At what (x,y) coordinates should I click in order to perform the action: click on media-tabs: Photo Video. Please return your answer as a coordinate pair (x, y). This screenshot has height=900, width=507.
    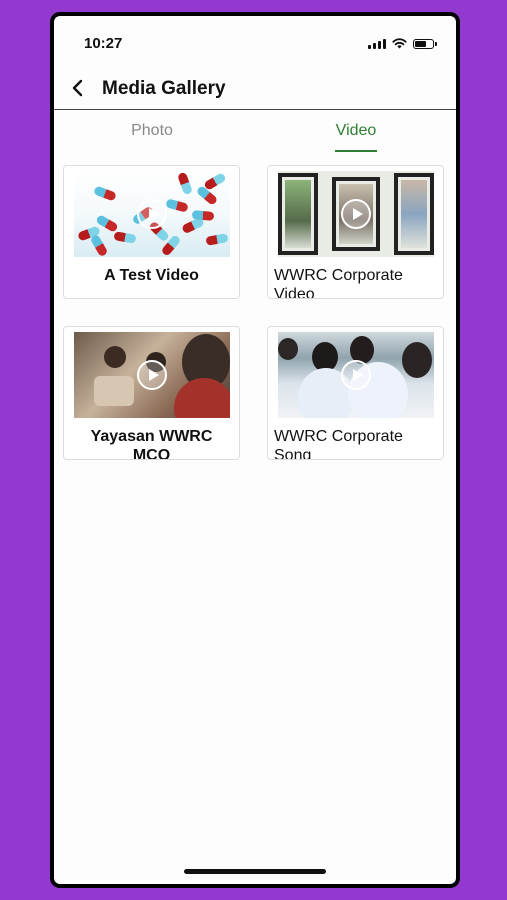
    Looking at the image, I should click on (255, 130).